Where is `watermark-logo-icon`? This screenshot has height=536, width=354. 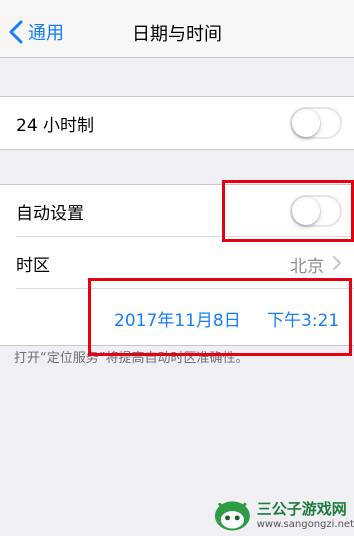 watermark-logo-icon is located at coordinates (232, 516).